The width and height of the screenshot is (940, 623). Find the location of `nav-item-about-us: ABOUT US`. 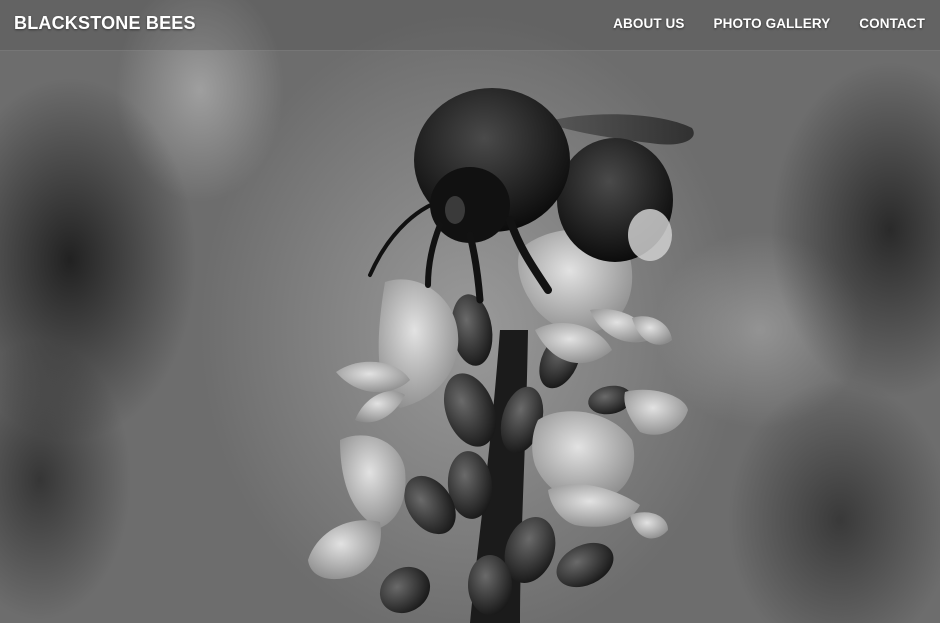

nav-item-about-us: ABOUT US is located at coordinates (648, 23).